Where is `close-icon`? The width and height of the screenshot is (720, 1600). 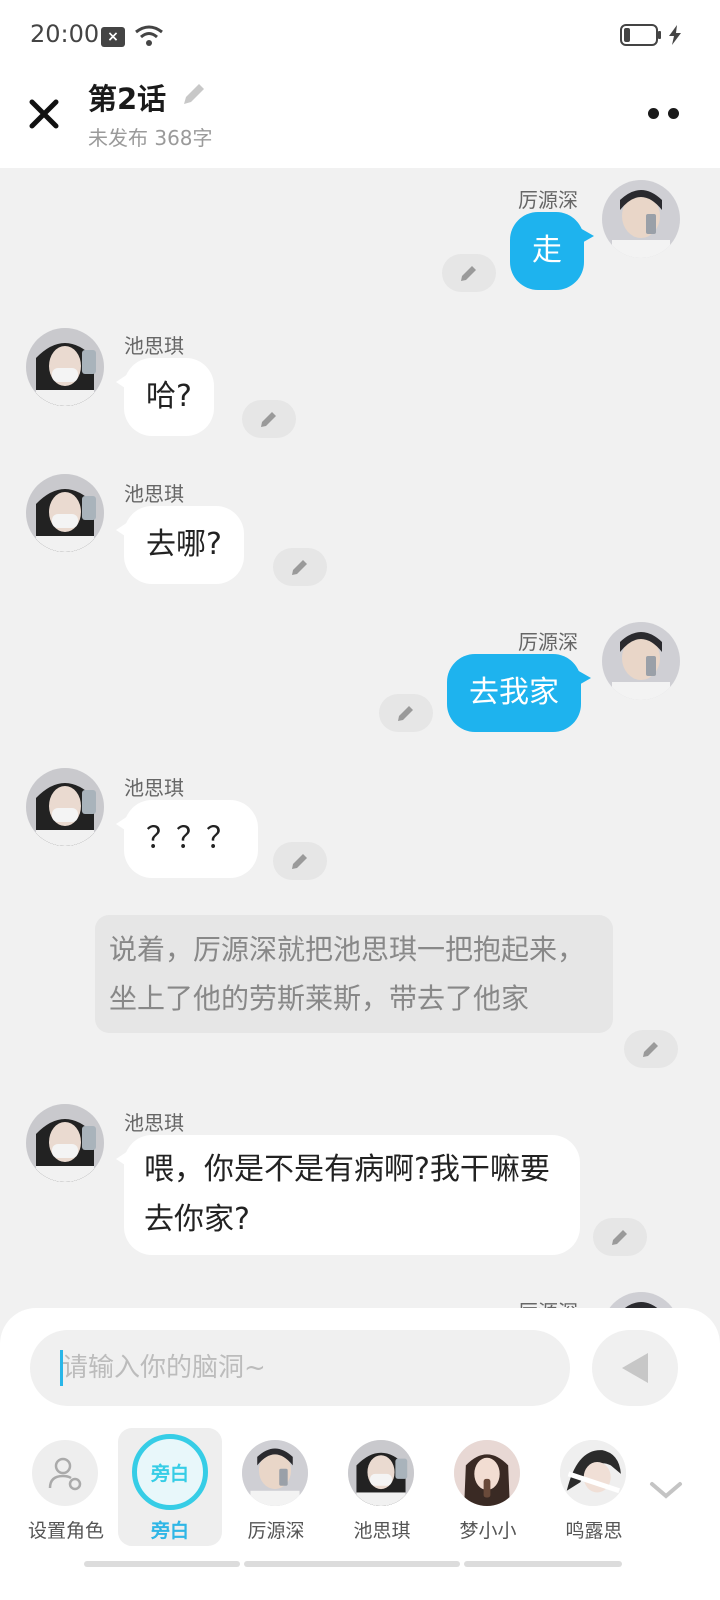 close-icon is located at coordinates (44, 114).